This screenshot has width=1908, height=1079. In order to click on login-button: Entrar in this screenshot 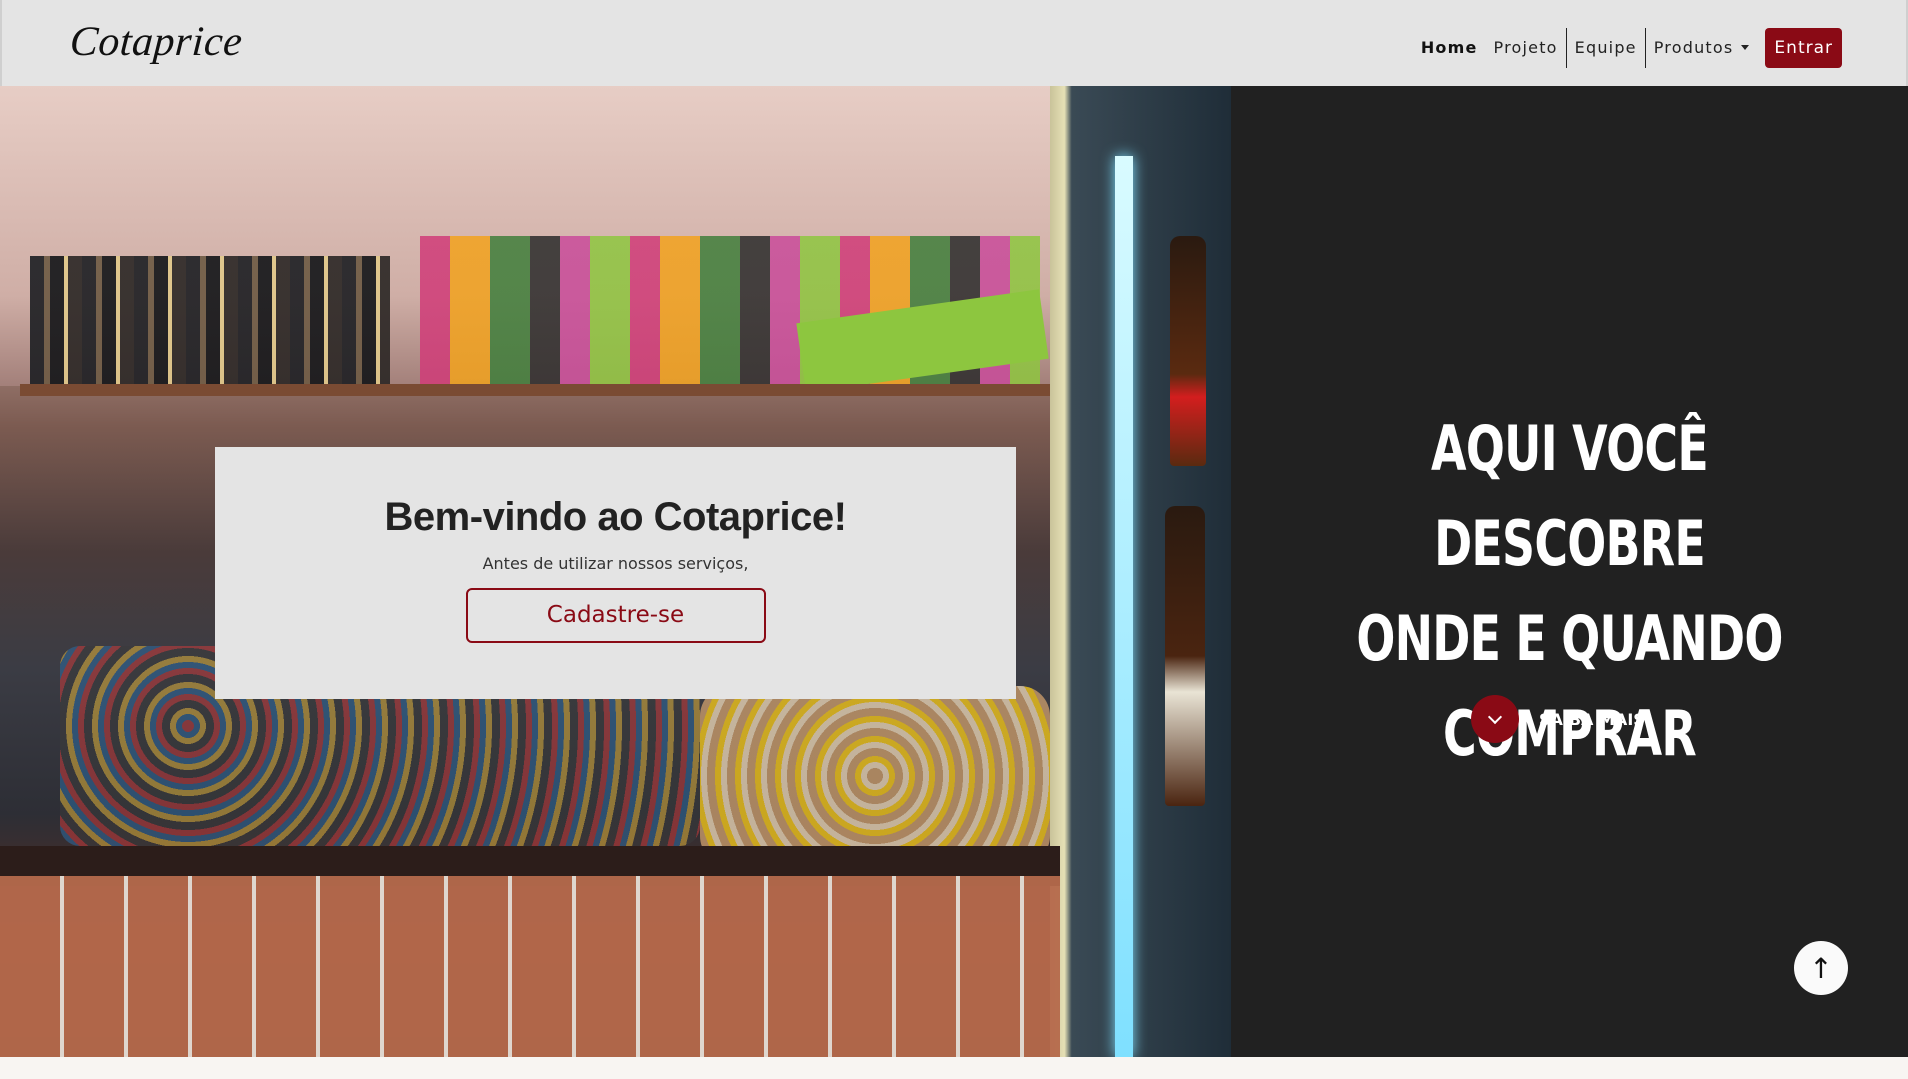, I will do `click(1803, 48)`.